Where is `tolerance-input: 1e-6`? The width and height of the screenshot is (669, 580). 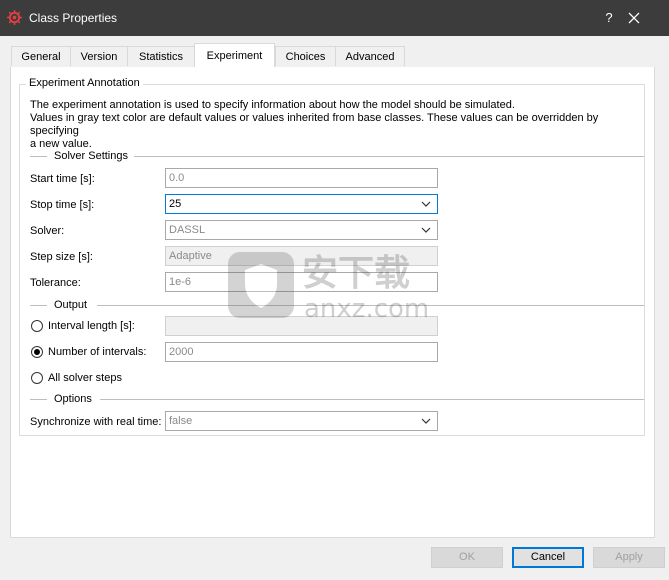
tolerance-input: 1e-6 is located at coordinates (301, 282).